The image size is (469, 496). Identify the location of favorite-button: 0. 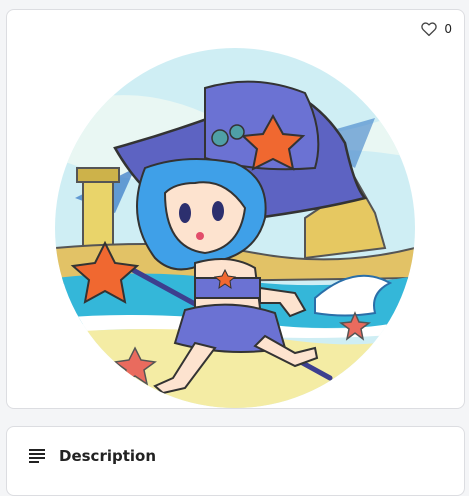
(436, 29).